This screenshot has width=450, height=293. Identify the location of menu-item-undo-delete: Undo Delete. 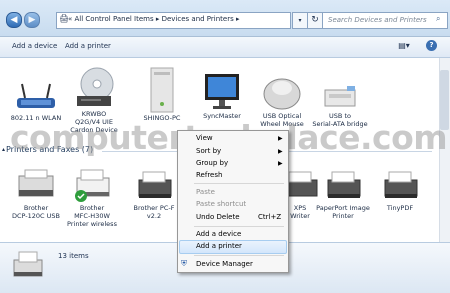
(218, 217).